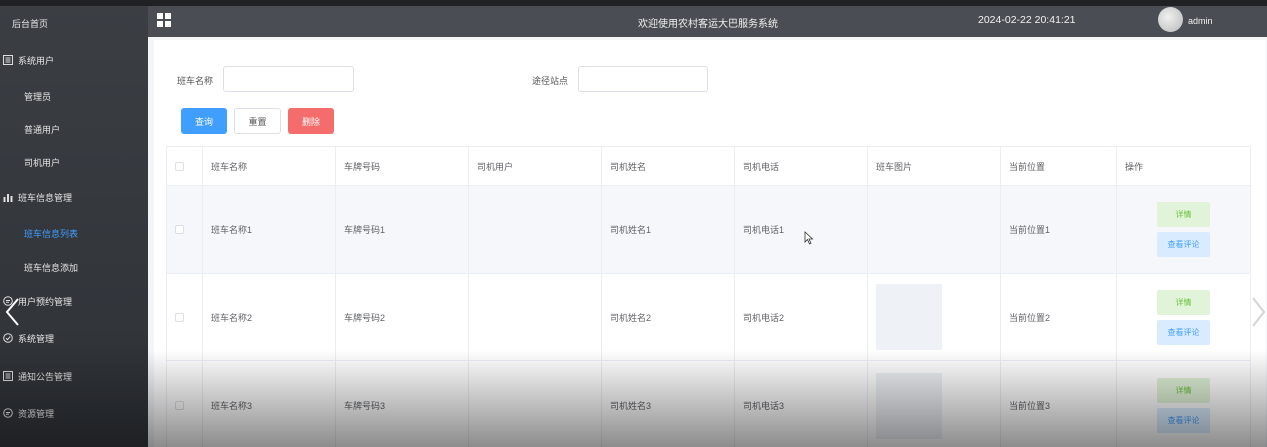  Describe the element at coordinates (13, 312) in the screenshot. I see `chevron-left-icon` at that location.